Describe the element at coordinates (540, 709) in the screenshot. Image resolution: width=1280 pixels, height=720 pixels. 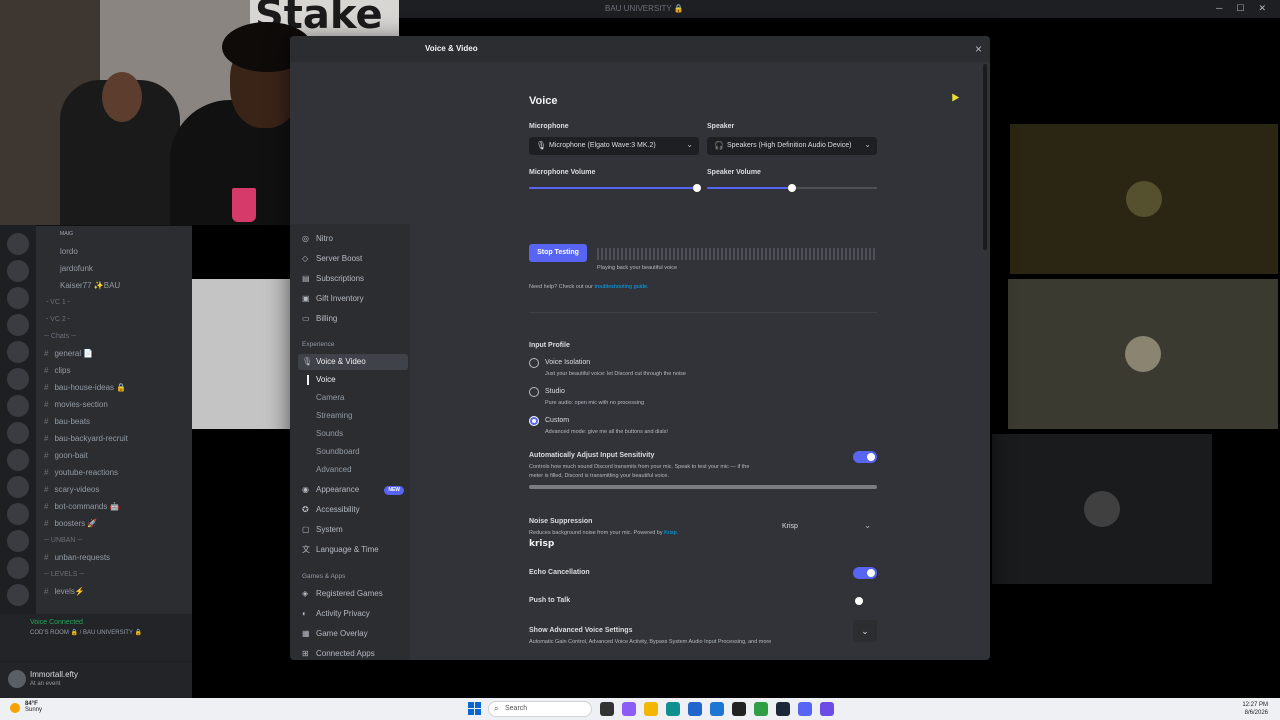
I see `taskbar-search: ⌕ Search` at that location.